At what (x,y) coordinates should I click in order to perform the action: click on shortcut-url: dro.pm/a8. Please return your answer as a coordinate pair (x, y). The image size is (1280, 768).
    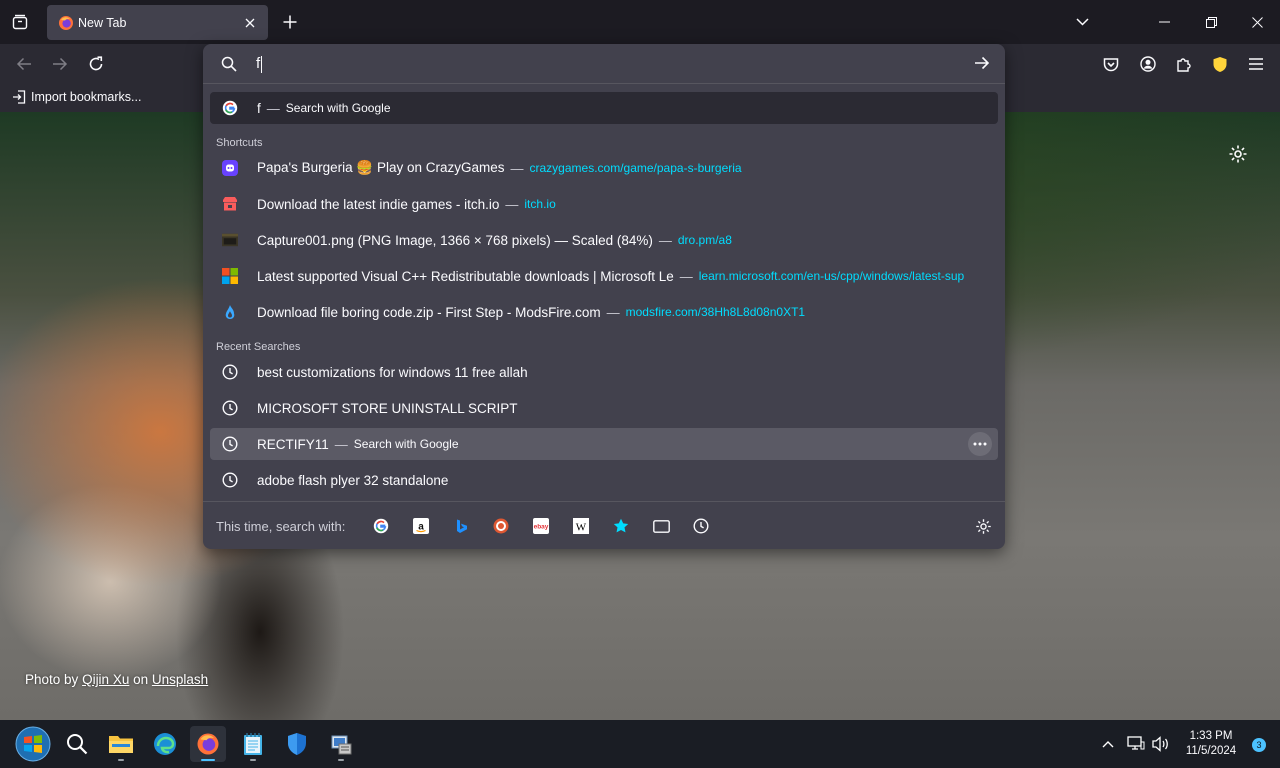
    Looking at the image, I should click on (704, 240).